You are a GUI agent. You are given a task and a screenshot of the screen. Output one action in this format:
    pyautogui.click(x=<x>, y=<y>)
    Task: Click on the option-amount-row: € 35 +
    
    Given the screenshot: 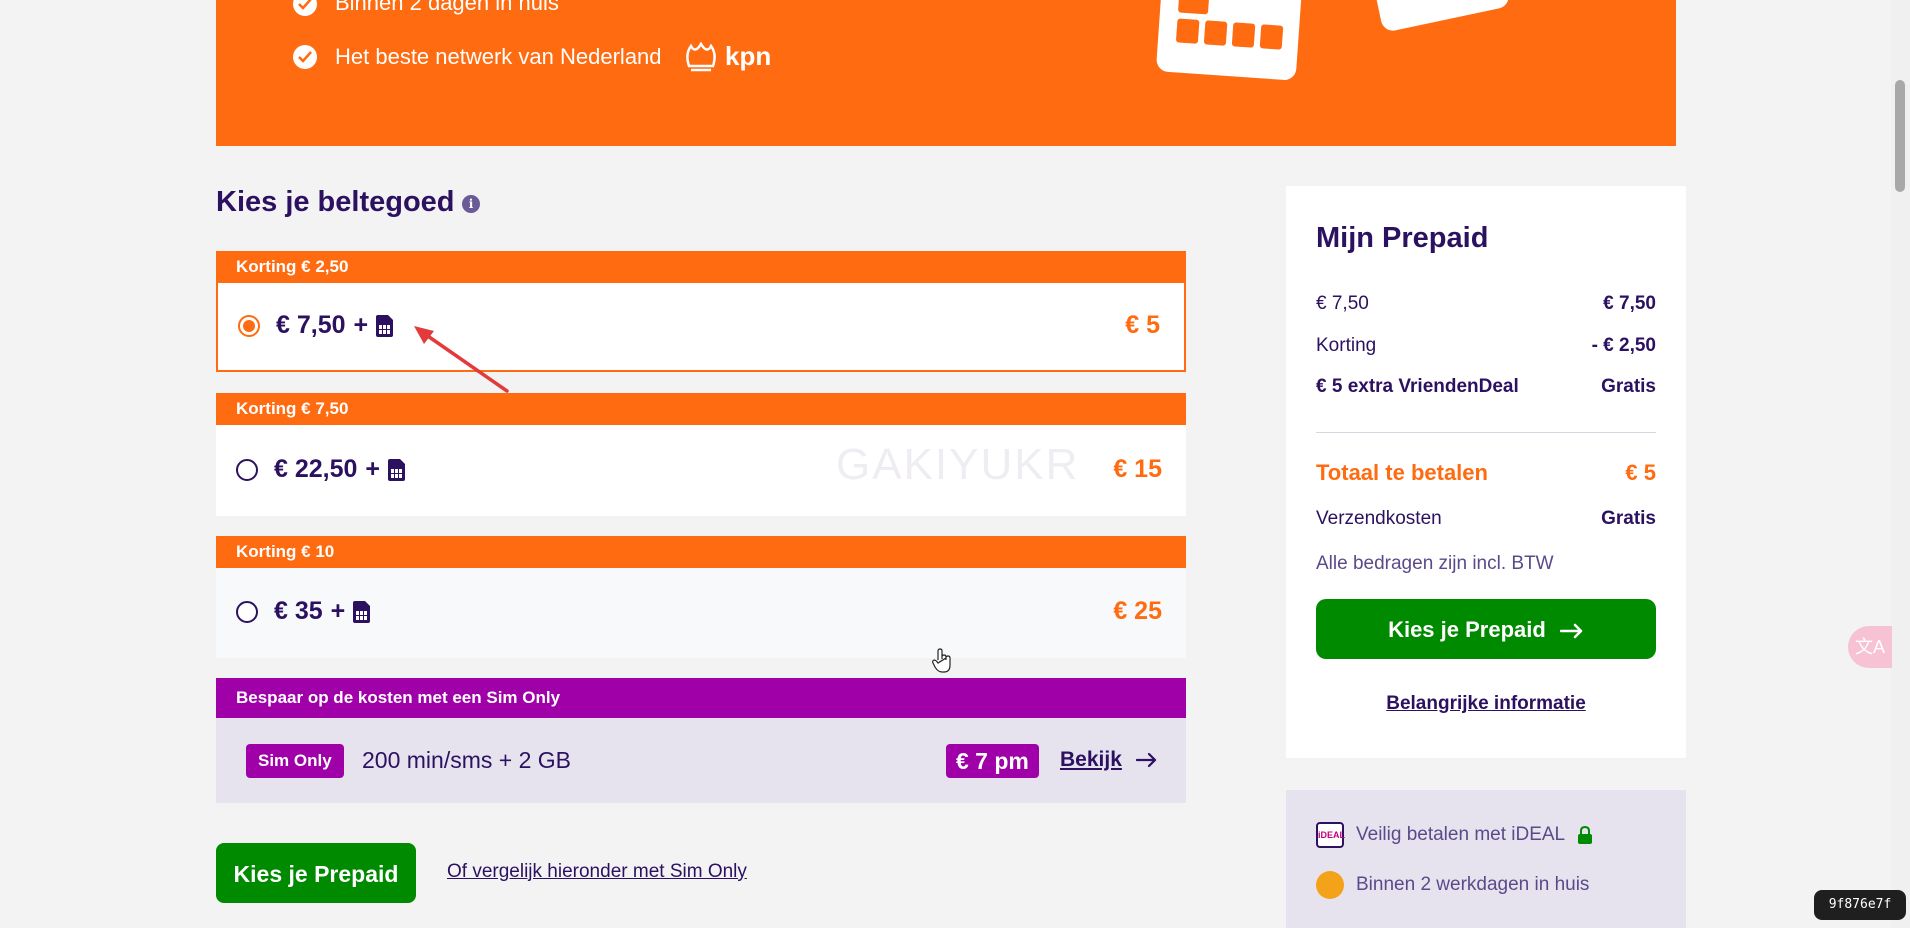 What is the action you would take?
    pyautogui.click(x=322, y=611)
    